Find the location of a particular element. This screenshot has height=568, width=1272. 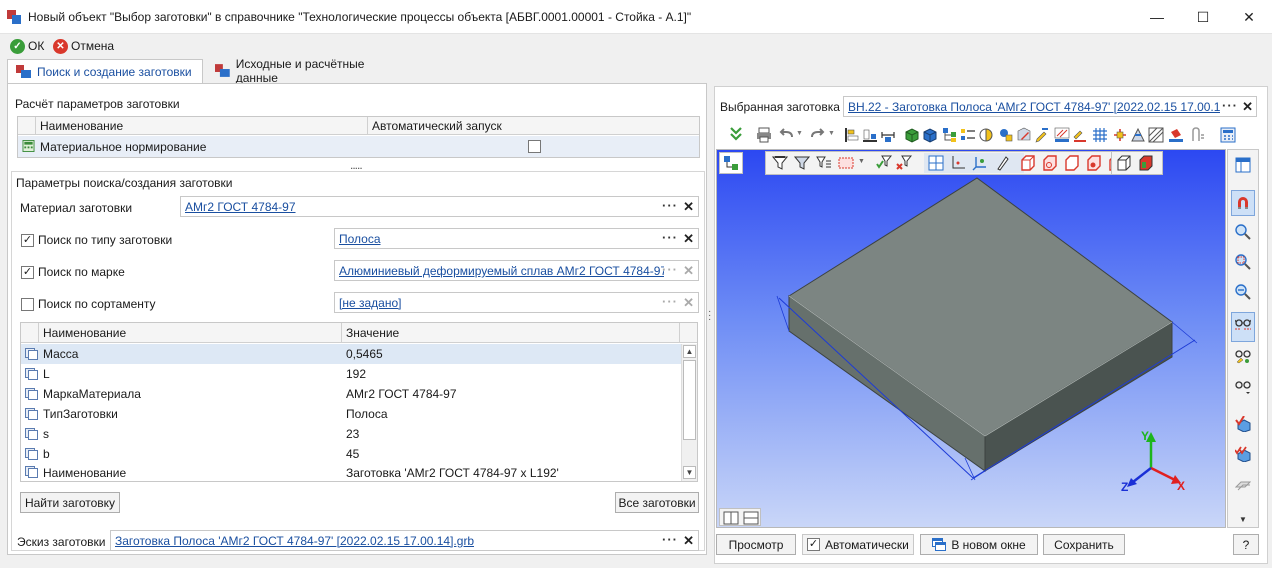

viewport-tree-button is located at coordinates (731, 163).